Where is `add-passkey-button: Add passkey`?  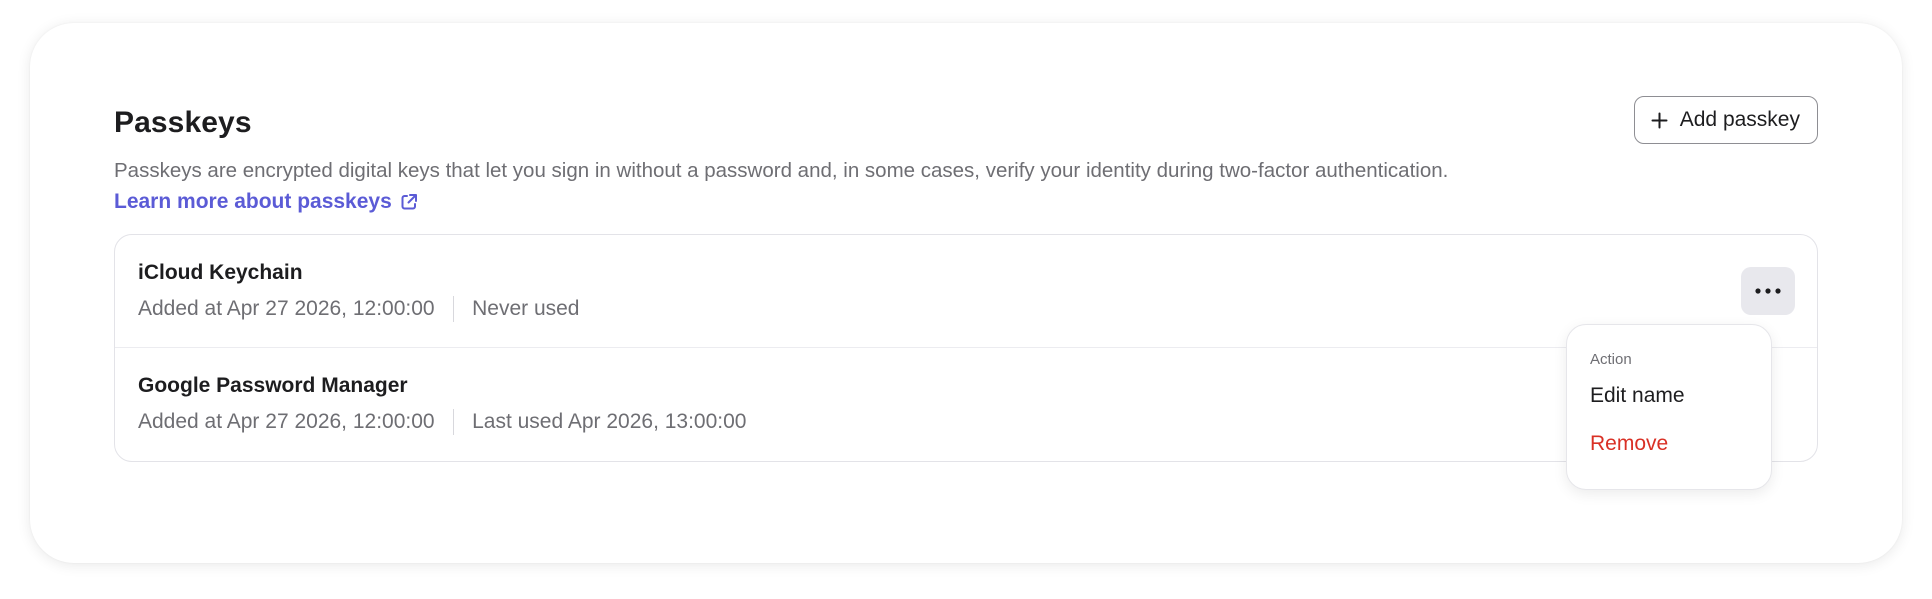
add-passkey-button: Add passkey is located at coordinates (1725, 120).